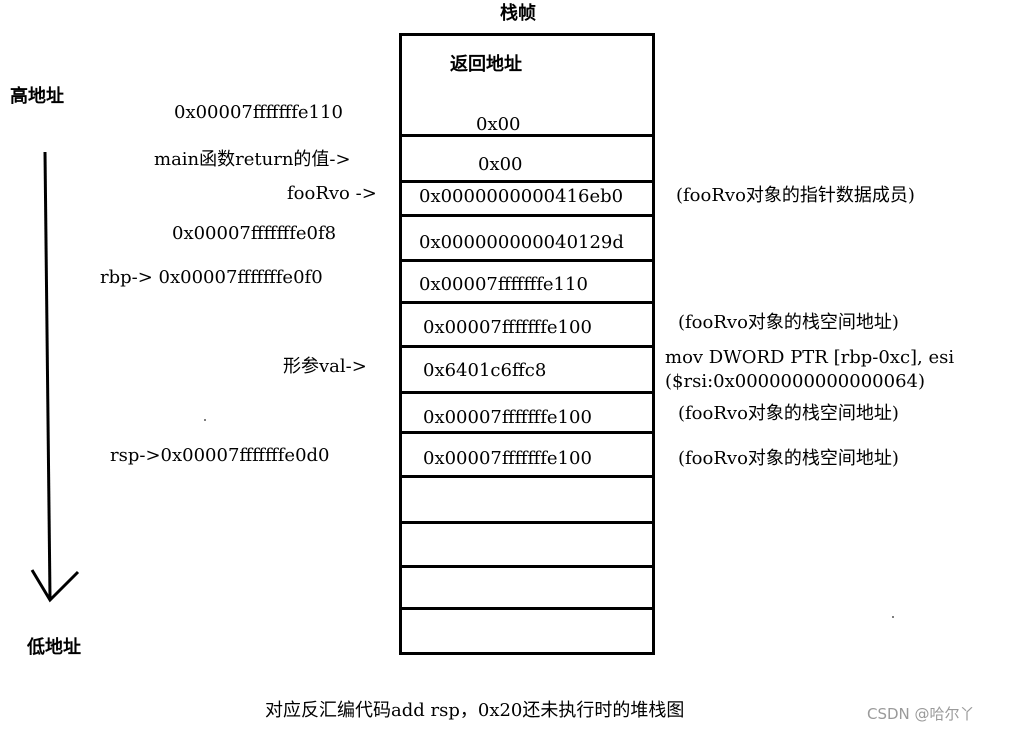  Describe the element at coordinates (788, 413) in the screenshot. I see `note-foorvo-stack-addr-2: (fooRvo对象的栈空间地址)` at that location.